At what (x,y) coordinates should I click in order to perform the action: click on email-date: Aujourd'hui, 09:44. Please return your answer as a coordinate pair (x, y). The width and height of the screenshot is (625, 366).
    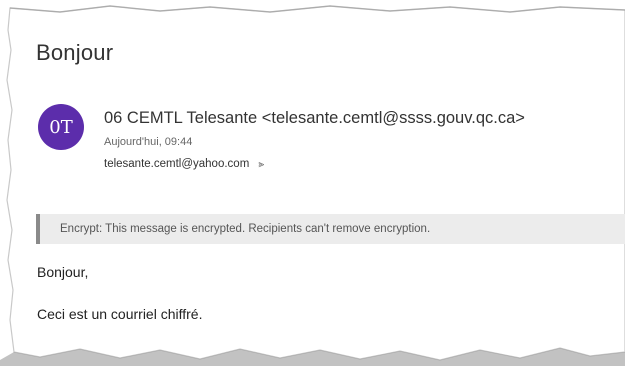
    Looking at the image, I should click on (148, 142).